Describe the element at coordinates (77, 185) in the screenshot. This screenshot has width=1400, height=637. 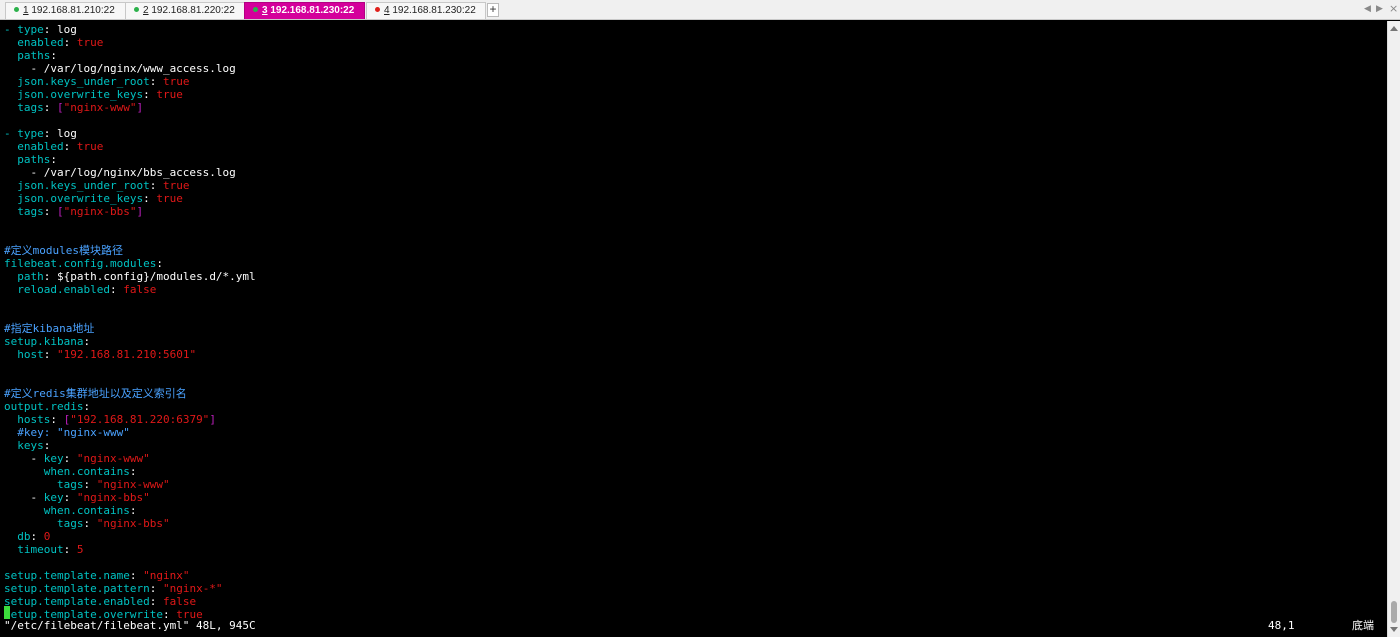
I see `code-token: json.keys_under_root` at that location.